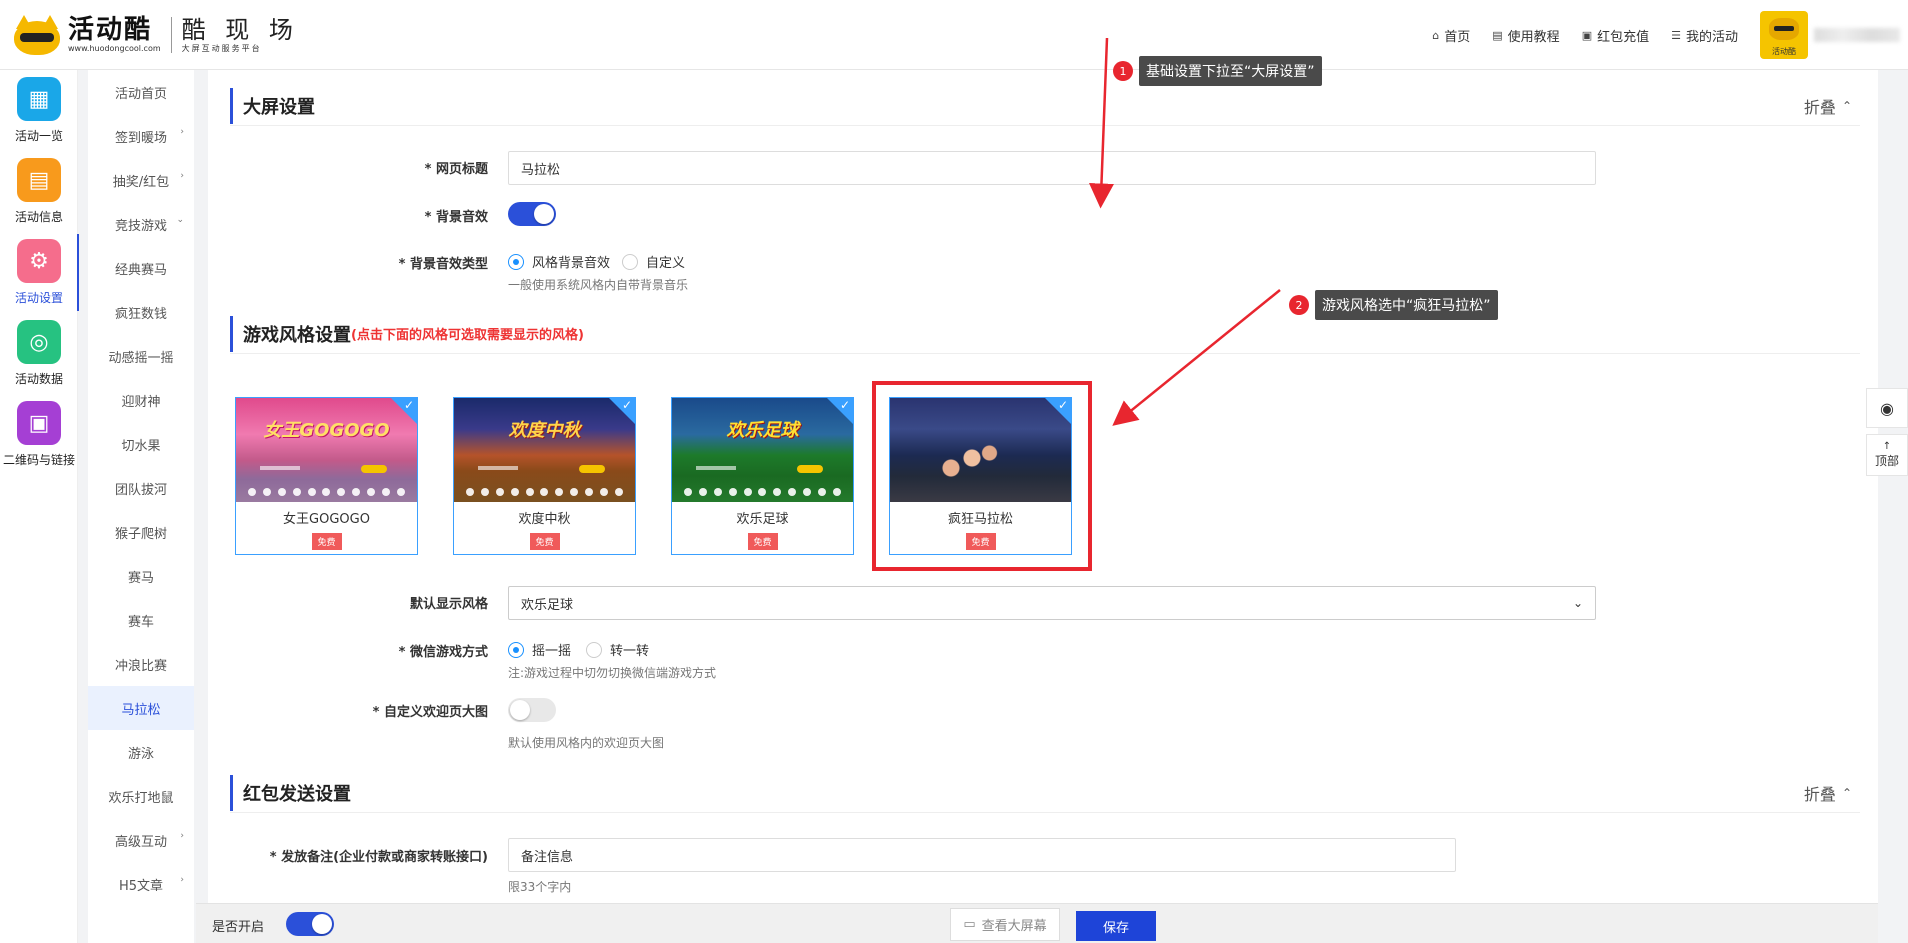  I want to click on submenu-item: 经典赛马, so click(141, 268).